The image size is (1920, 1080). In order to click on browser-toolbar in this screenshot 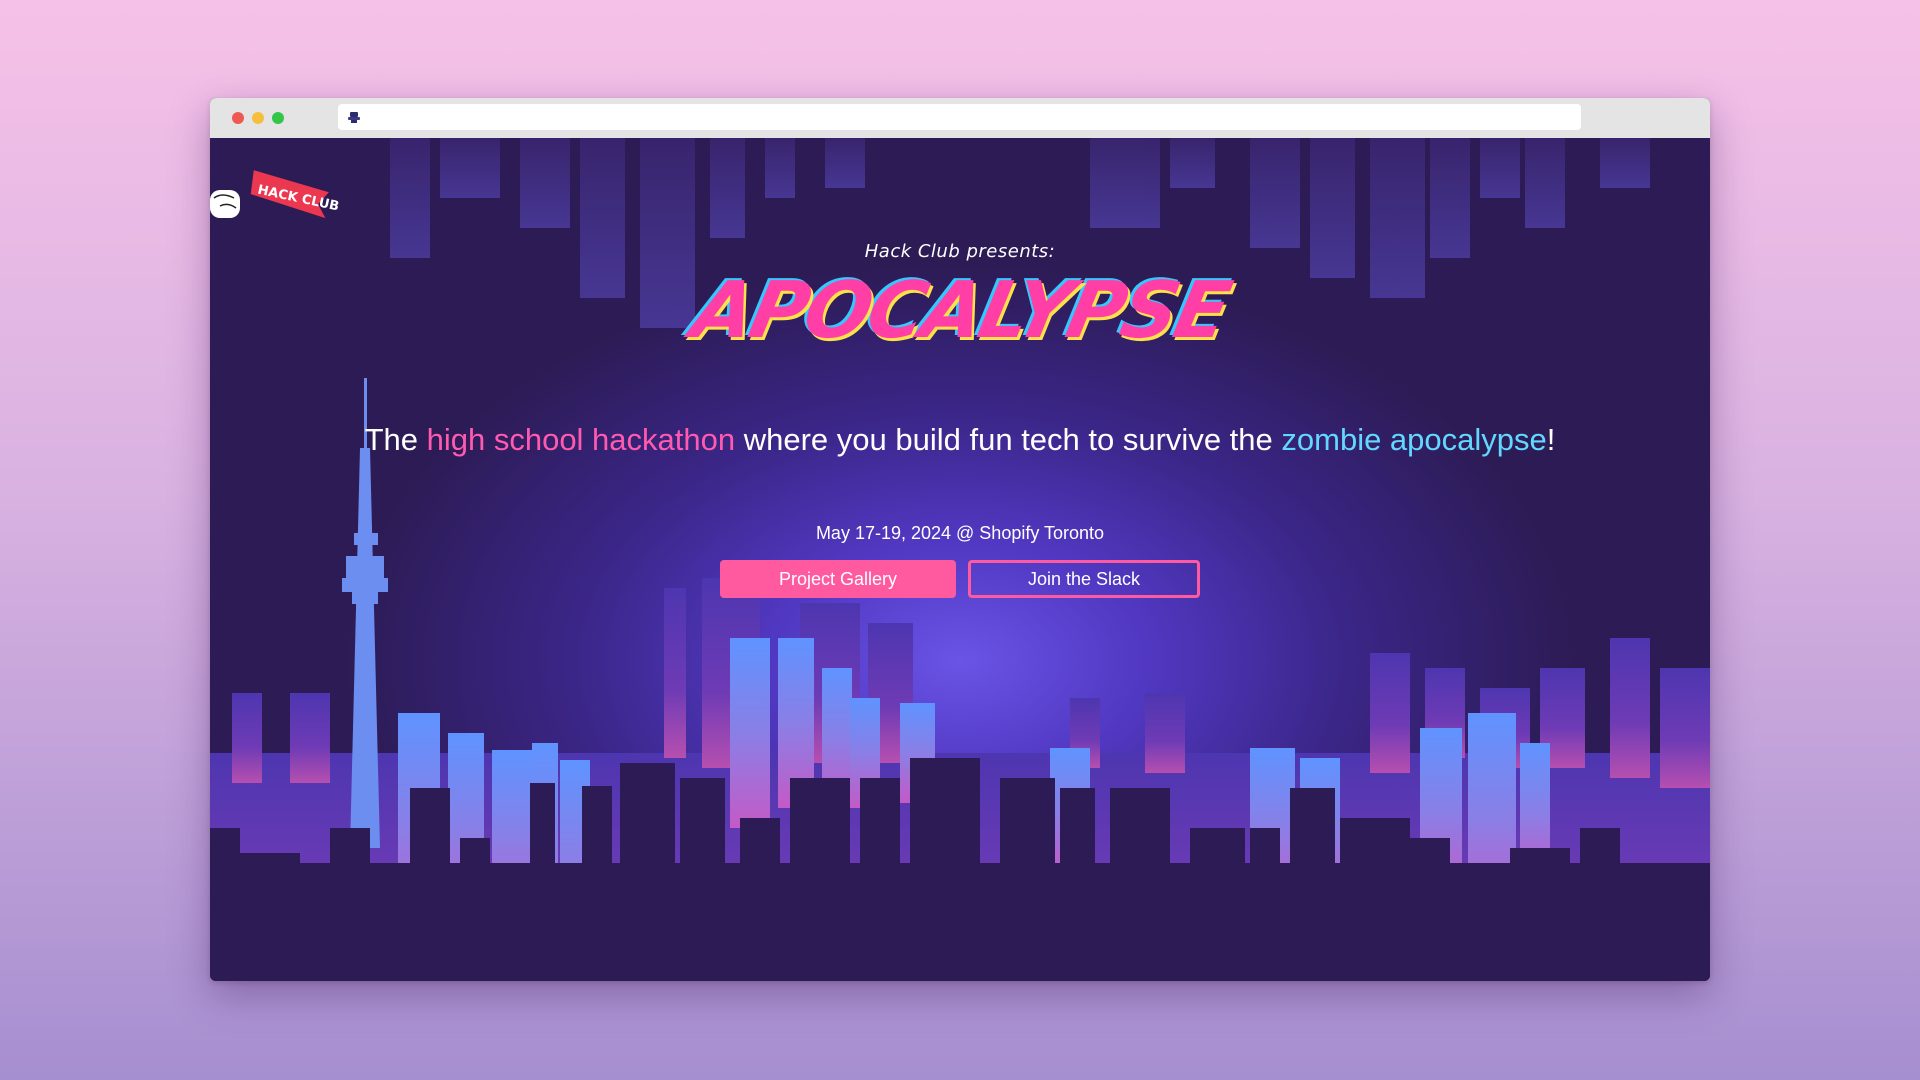, I will do `click(960, 118)`.